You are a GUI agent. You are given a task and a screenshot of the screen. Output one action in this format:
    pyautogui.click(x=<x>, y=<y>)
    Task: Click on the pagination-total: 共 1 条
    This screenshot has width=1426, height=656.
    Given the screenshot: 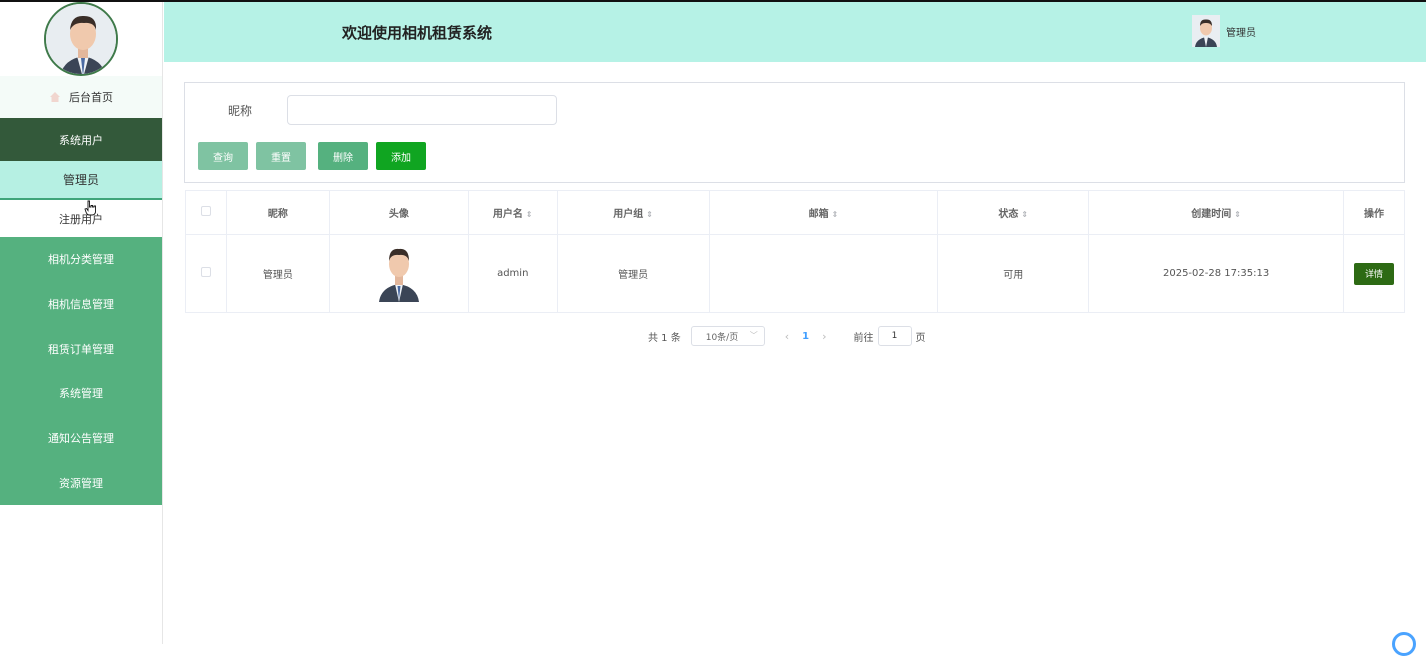 What is the action you would take?
    pyautogui.click(x=664, y=338)
    